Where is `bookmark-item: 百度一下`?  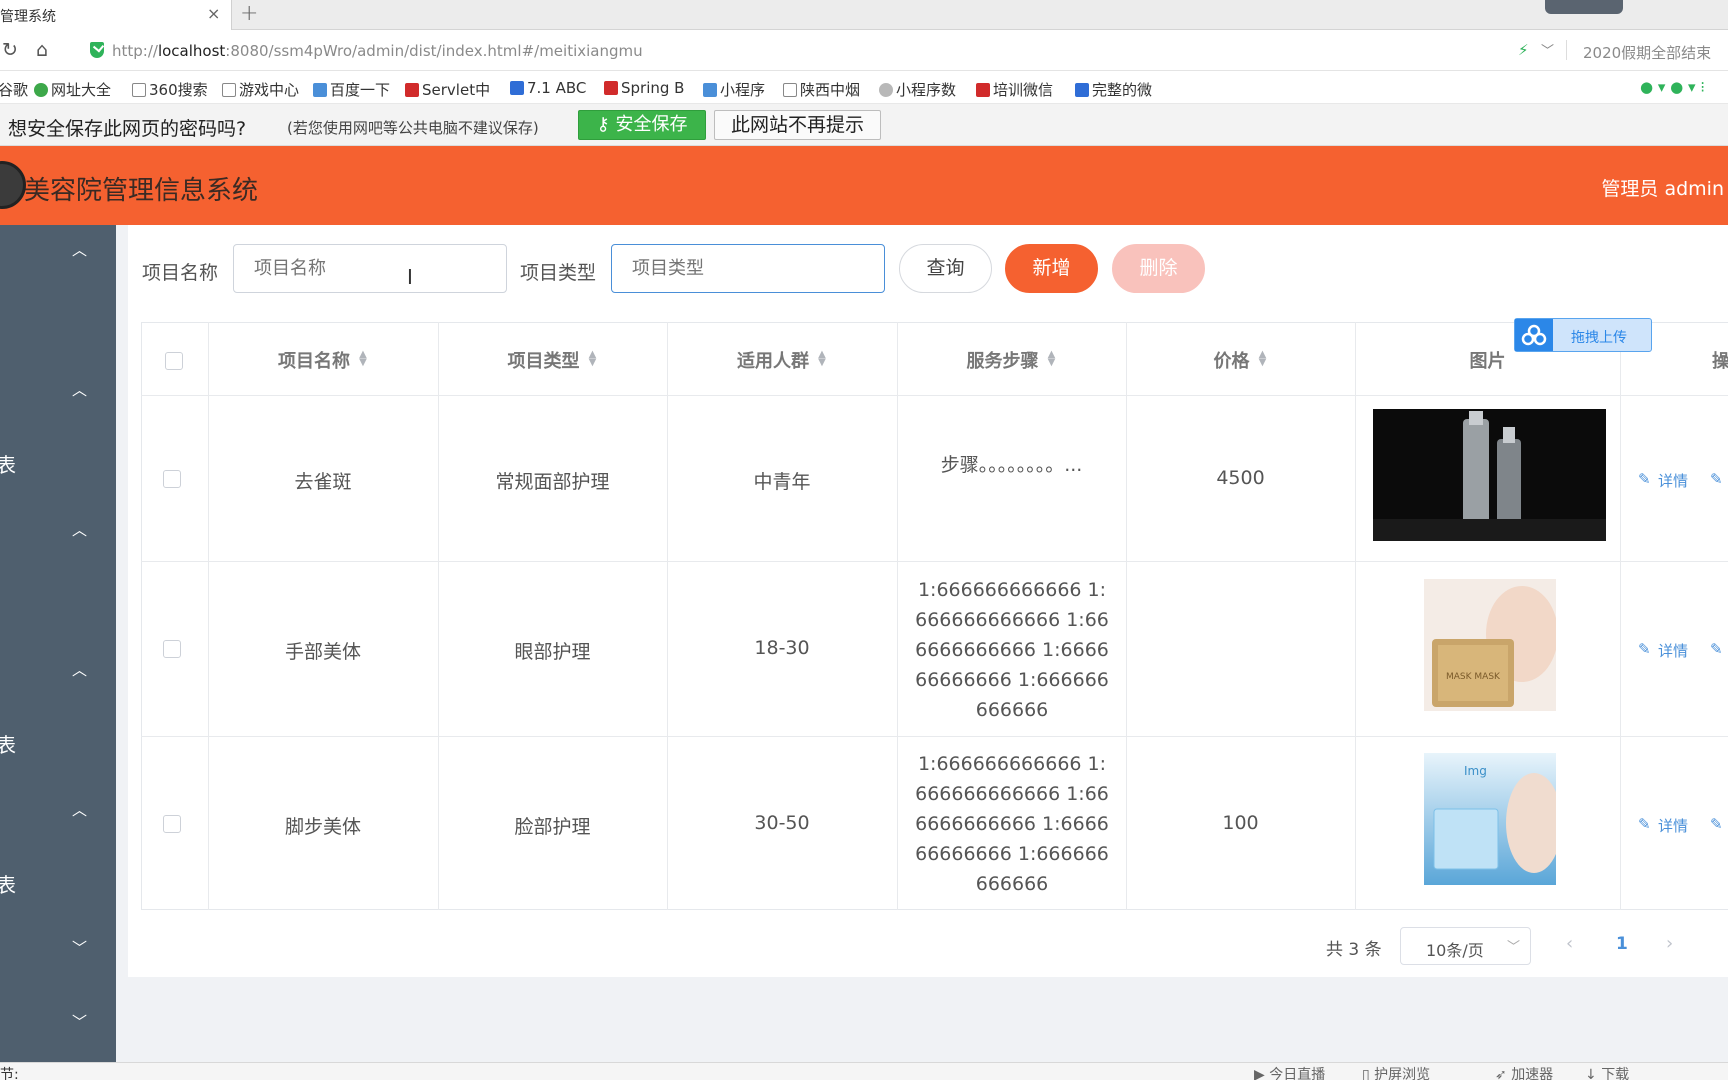
bookmark-item: 百度一下 is located at coordinates (351, 89).